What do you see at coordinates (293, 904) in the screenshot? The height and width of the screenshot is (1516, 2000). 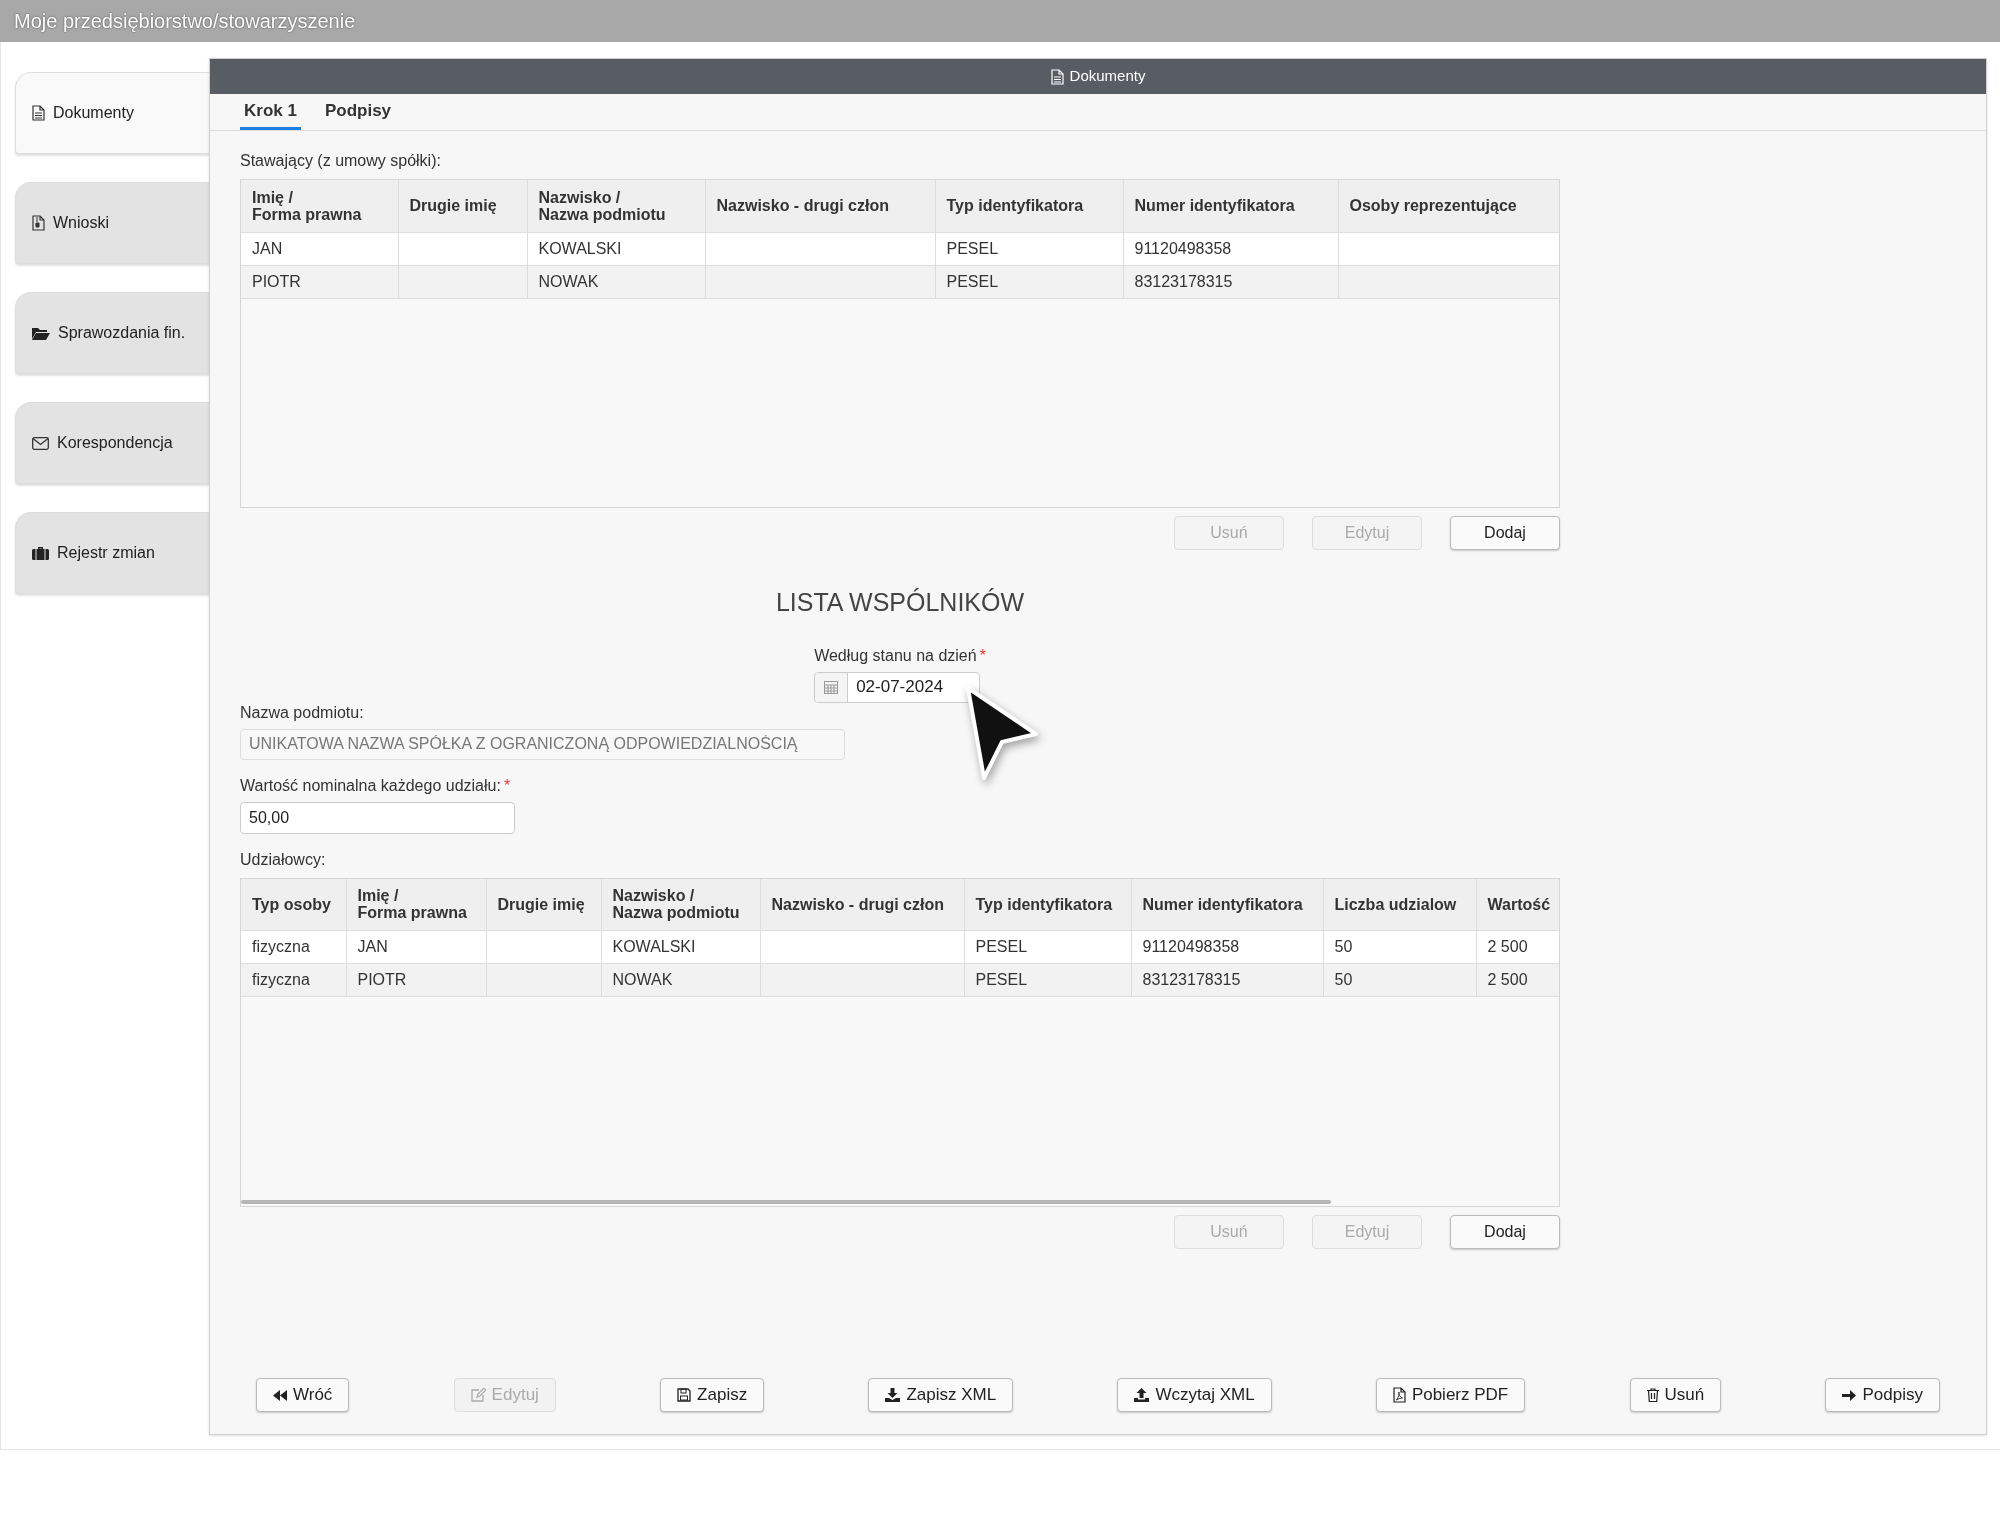 I see `column-header: Typ osoby` at bounding box center [293, 904].